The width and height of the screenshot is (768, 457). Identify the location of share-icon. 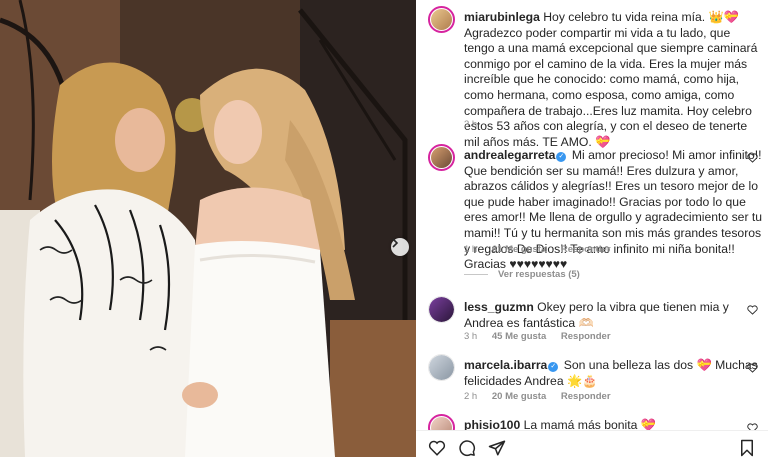
(497, 448).